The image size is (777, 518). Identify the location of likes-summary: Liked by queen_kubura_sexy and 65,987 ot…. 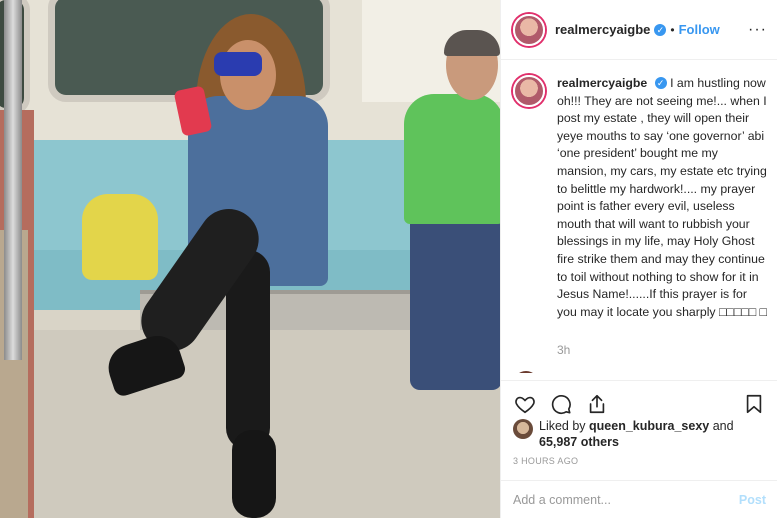
(633, 434).